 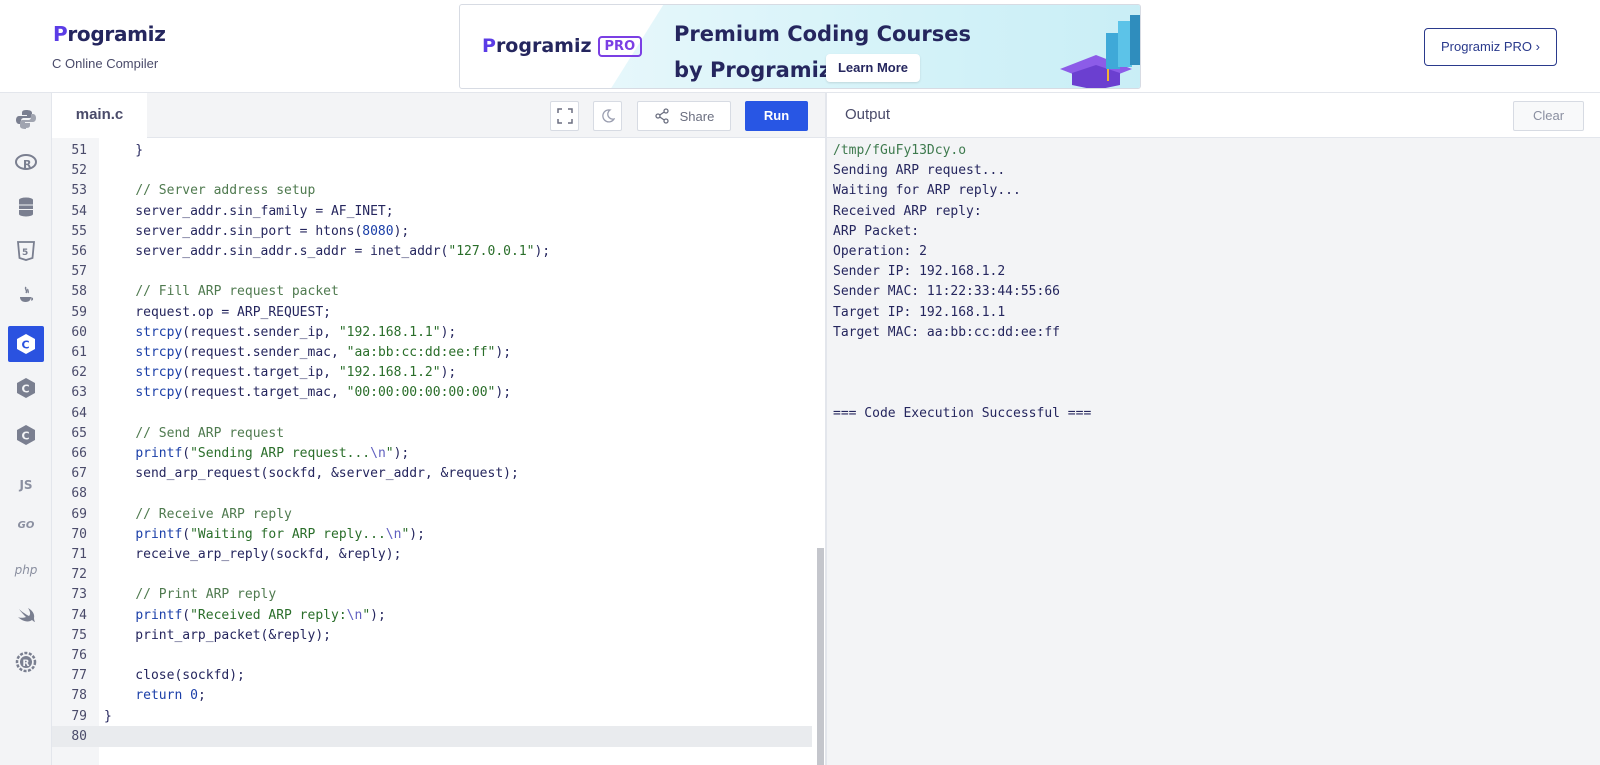 I want to click on code-text: // Send ARP request, so click(x=194, y=434).